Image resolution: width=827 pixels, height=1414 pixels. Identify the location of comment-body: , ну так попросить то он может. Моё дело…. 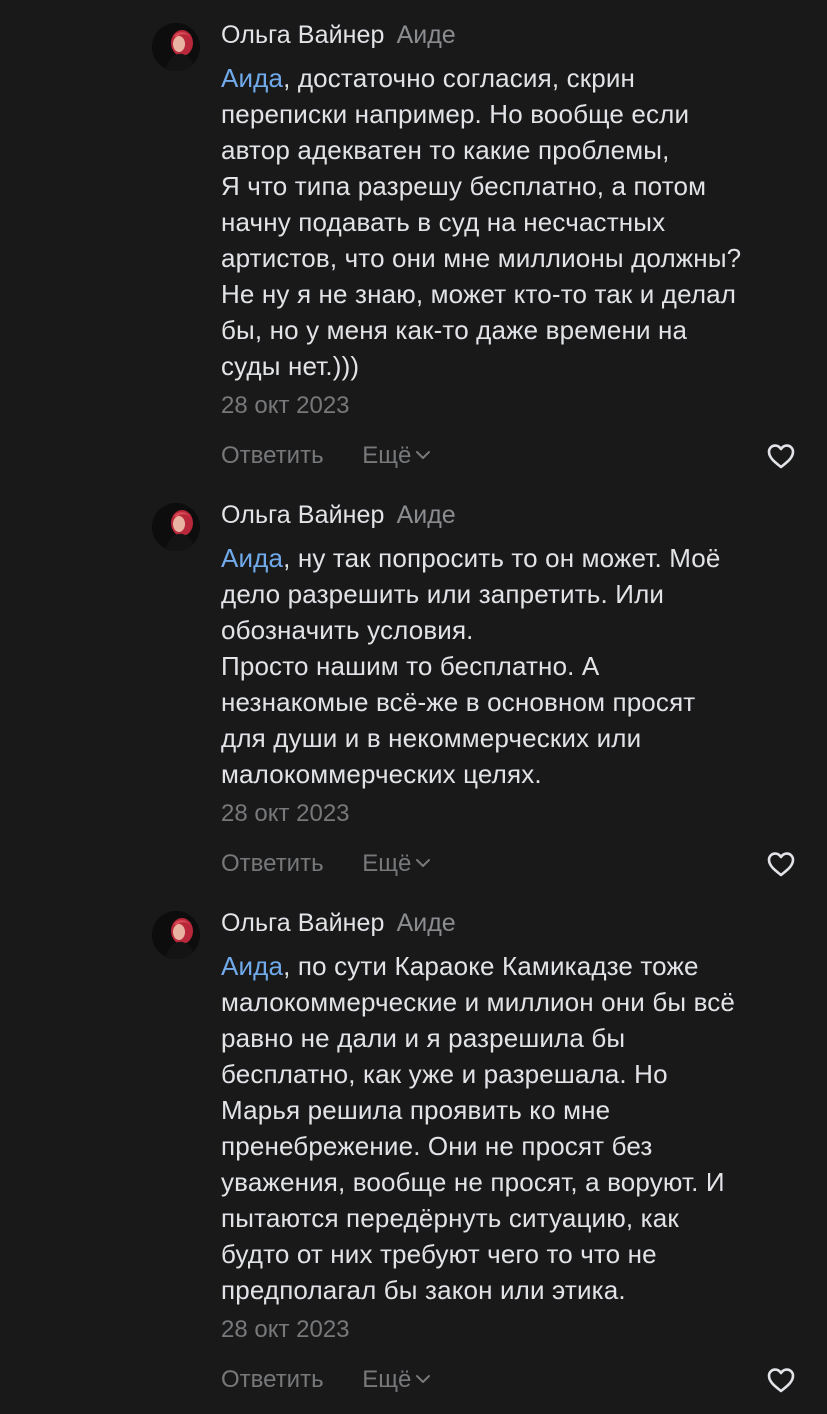
(471, 666).